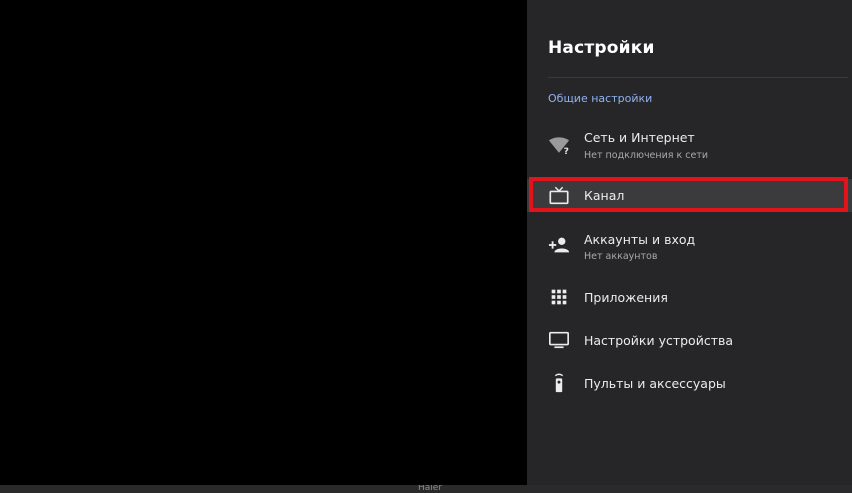  Describe the element at coordinates (559, 196) in the screenshot. I see `tv-icon` at that location.